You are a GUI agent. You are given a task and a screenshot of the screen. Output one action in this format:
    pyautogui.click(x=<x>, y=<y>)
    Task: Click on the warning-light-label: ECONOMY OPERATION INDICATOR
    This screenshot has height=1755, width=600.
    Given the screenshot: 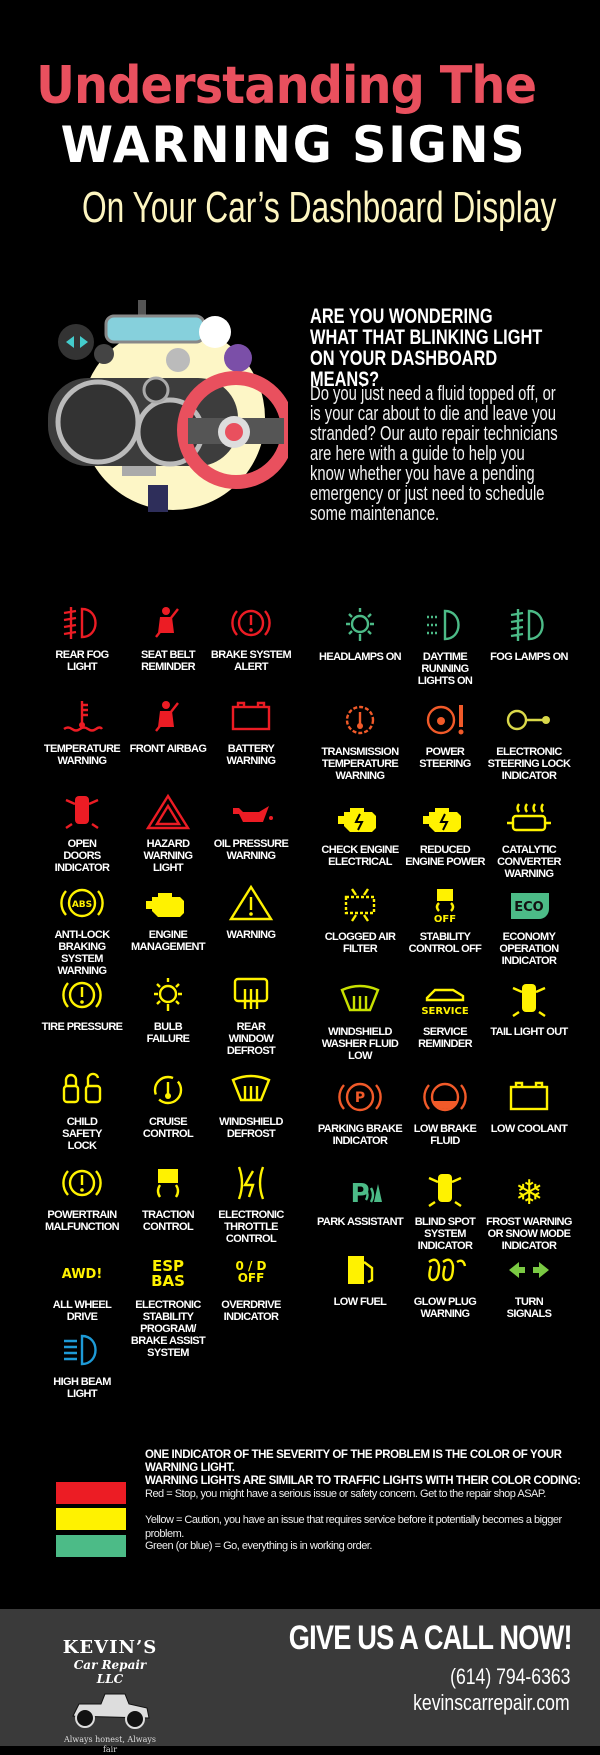 What is the action you would take?
    pyautogui.click(x=529, y=949)
    